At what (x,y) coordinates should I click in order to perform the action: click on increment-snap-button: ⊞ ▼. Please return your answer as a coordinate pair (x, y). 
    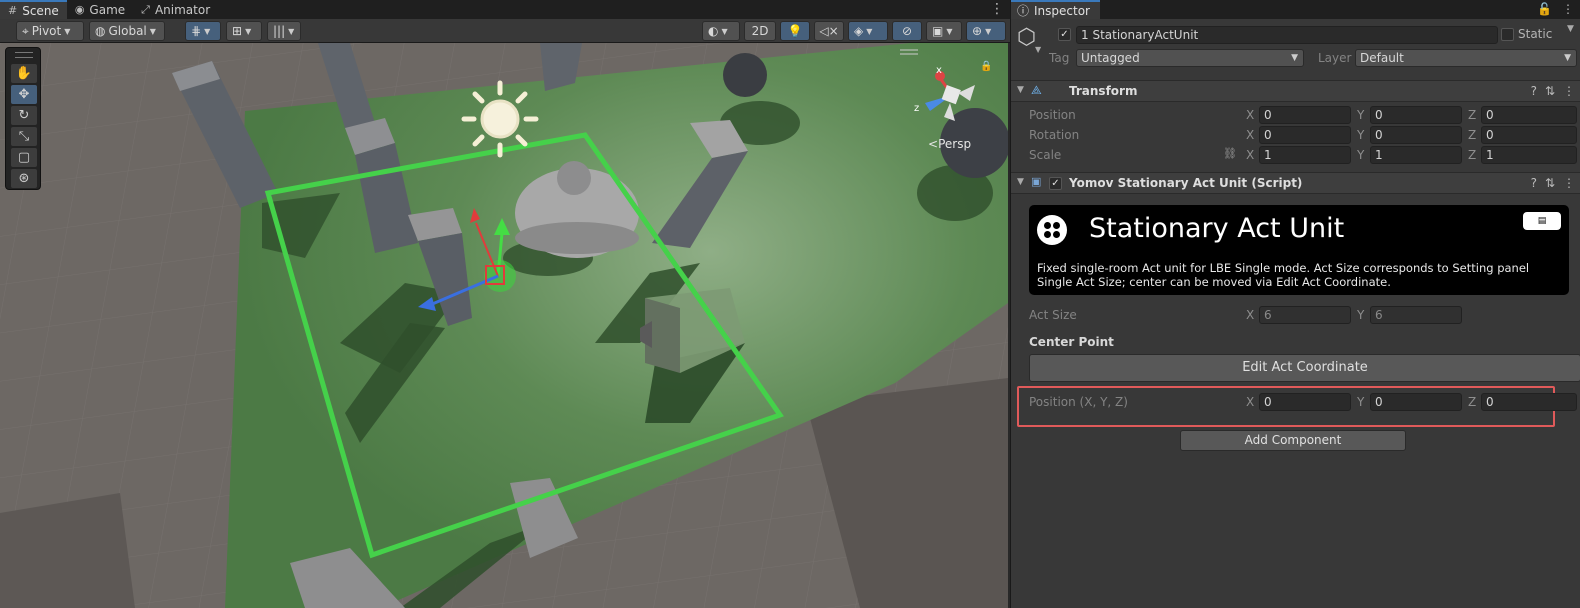
    Looking at the image, I should click on (244, 31).